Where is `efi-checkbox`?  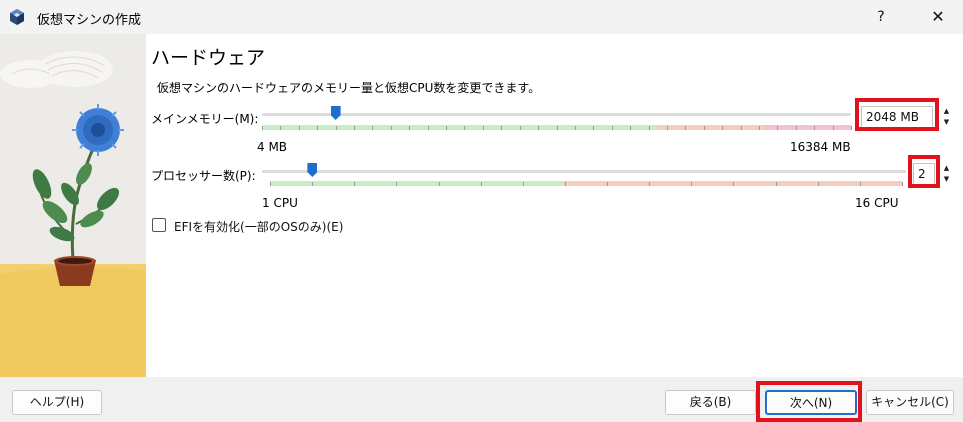 efi-checkbox is located at coordinates (159, 225).